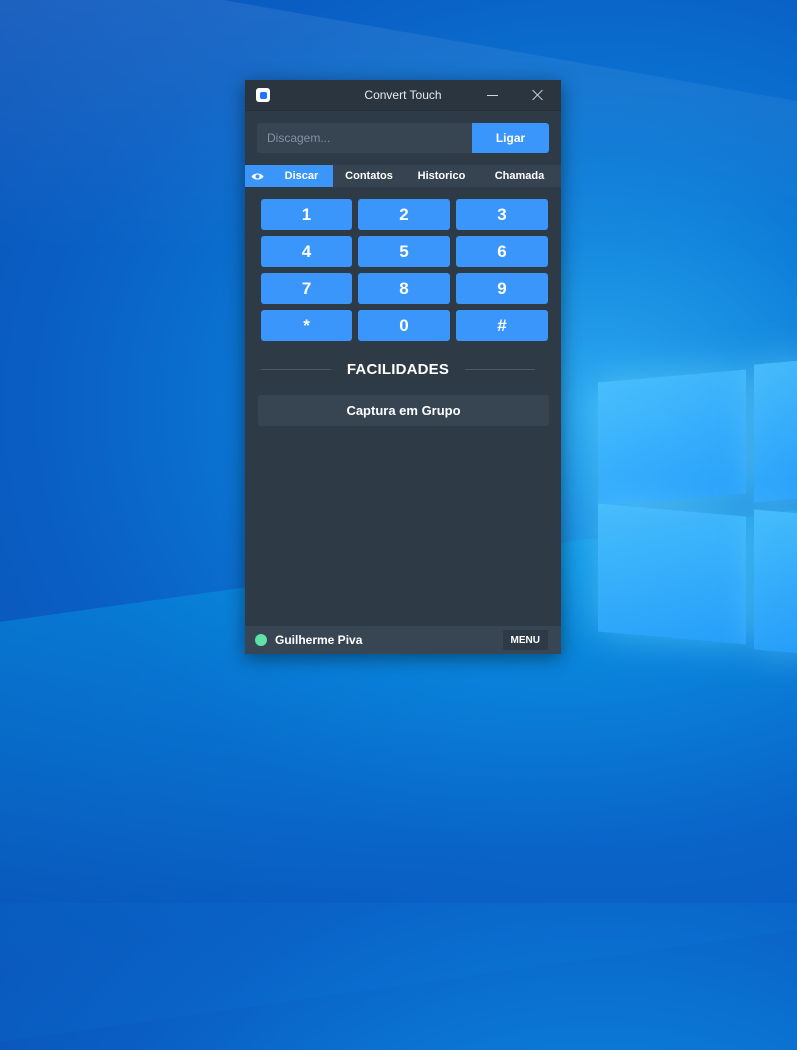 The width and height of the screenshot is (797, 1050). Describe the element at coordinates (525, 640) in the screenshot. I see `menu-button: MENU` at that location.